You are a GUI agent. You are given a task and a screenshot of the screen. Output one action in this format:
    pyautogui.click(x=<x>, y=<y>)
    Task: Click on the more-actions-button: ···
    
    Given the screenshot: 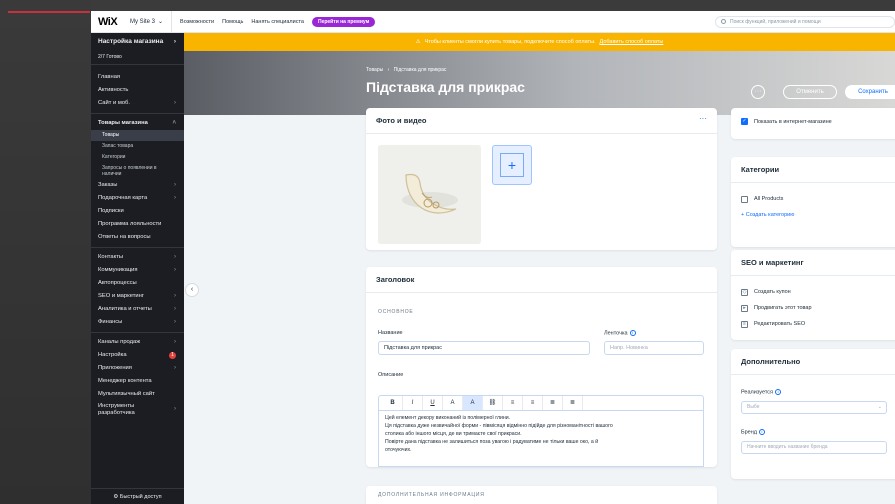 What is the action you would take?
    pyautogui.click(x=758, y=92)
    